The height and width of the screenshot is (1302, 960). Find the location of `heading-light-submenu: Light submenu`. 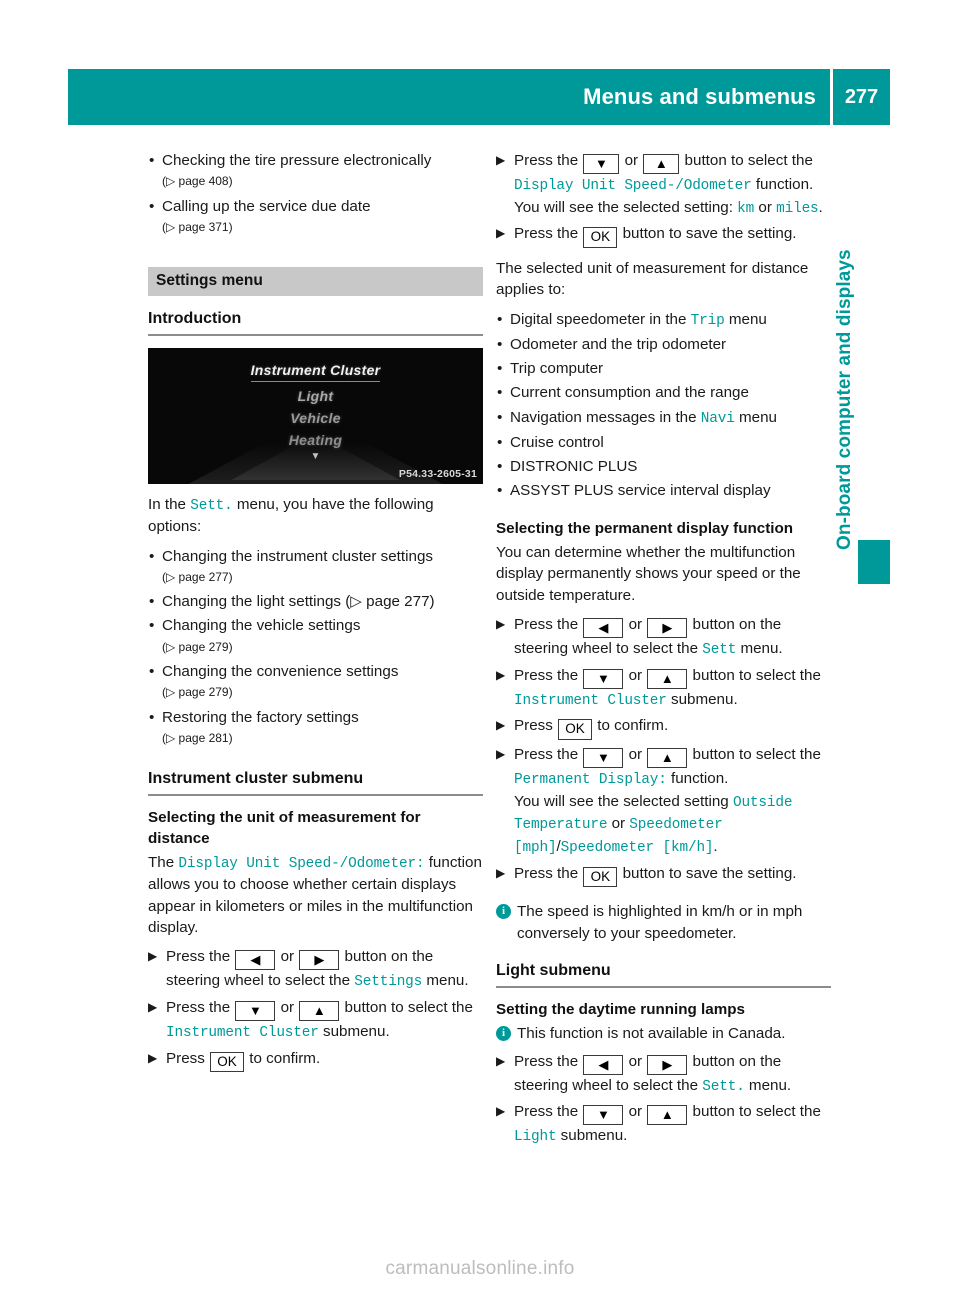

heading-light-submenu: Light submenu is located at coordinates (553, 970).